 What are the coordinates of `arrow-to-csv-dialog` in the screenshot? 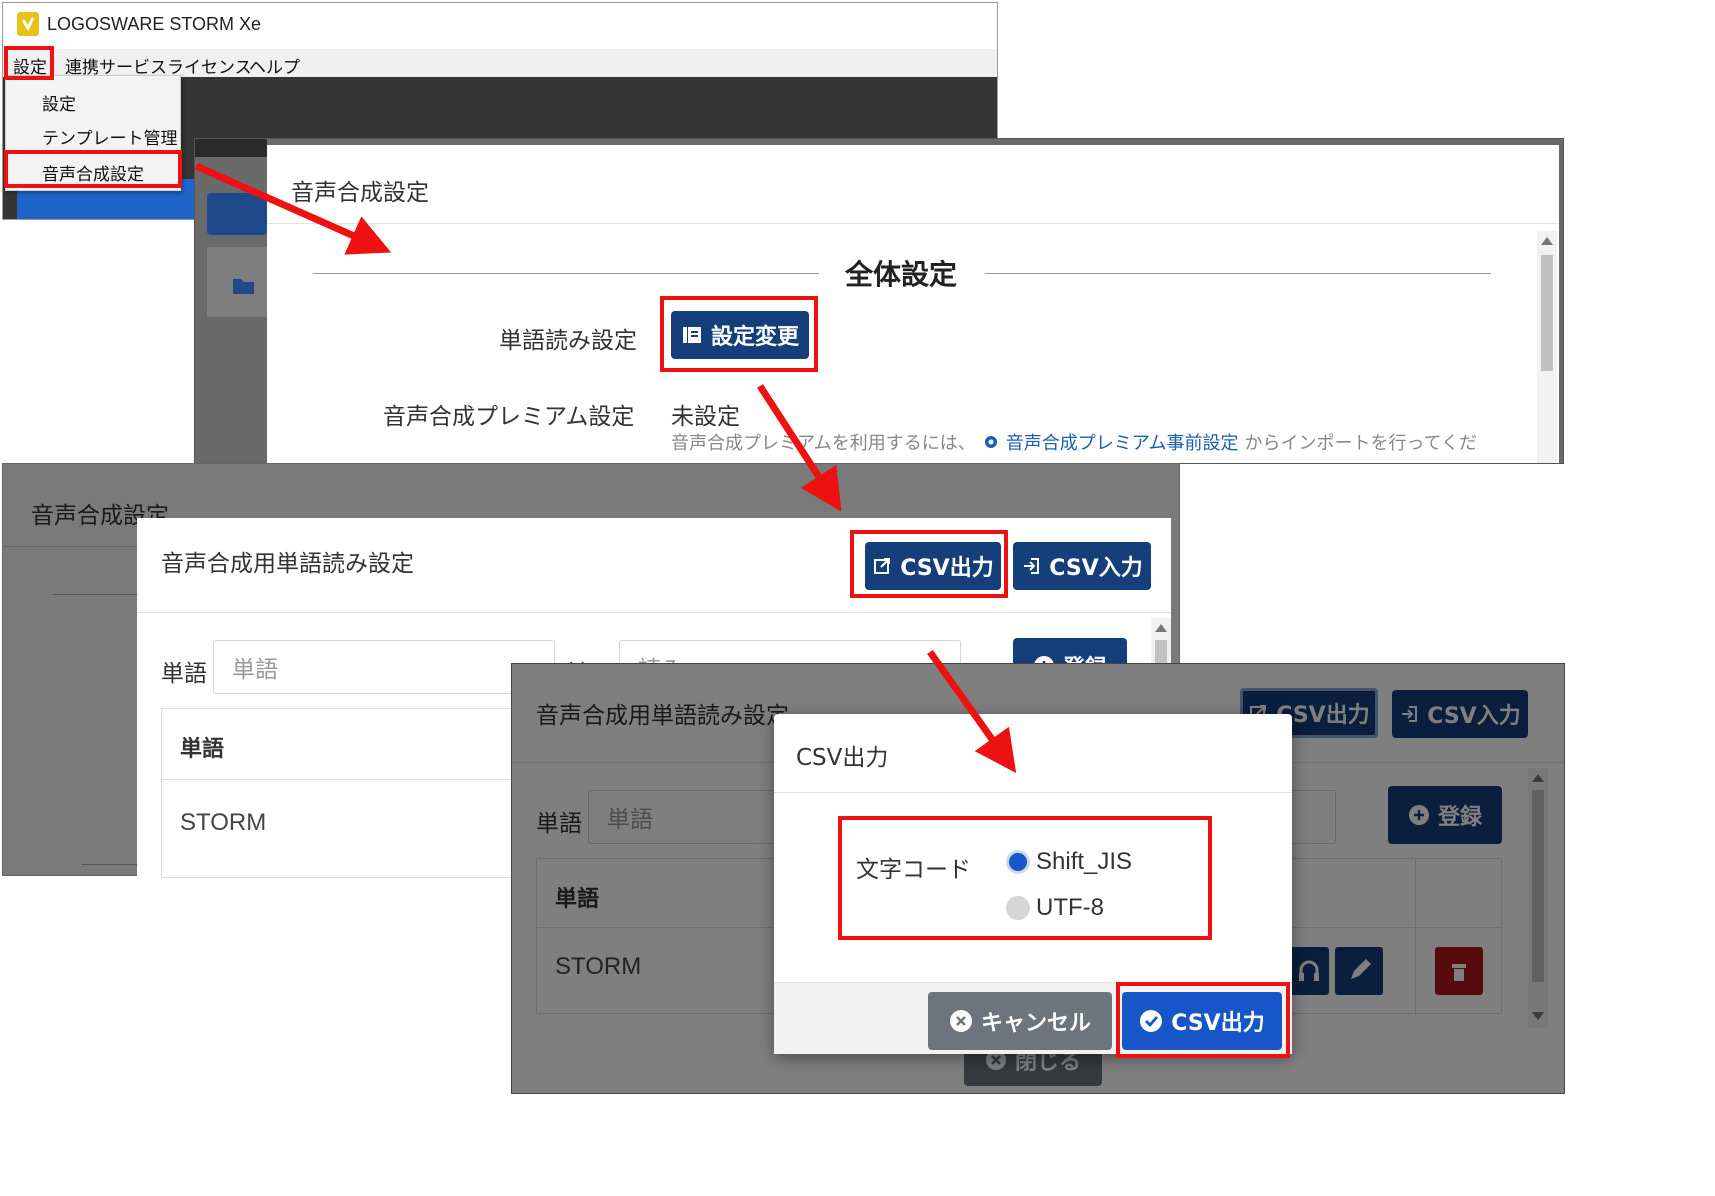 It's located at (972, 711).